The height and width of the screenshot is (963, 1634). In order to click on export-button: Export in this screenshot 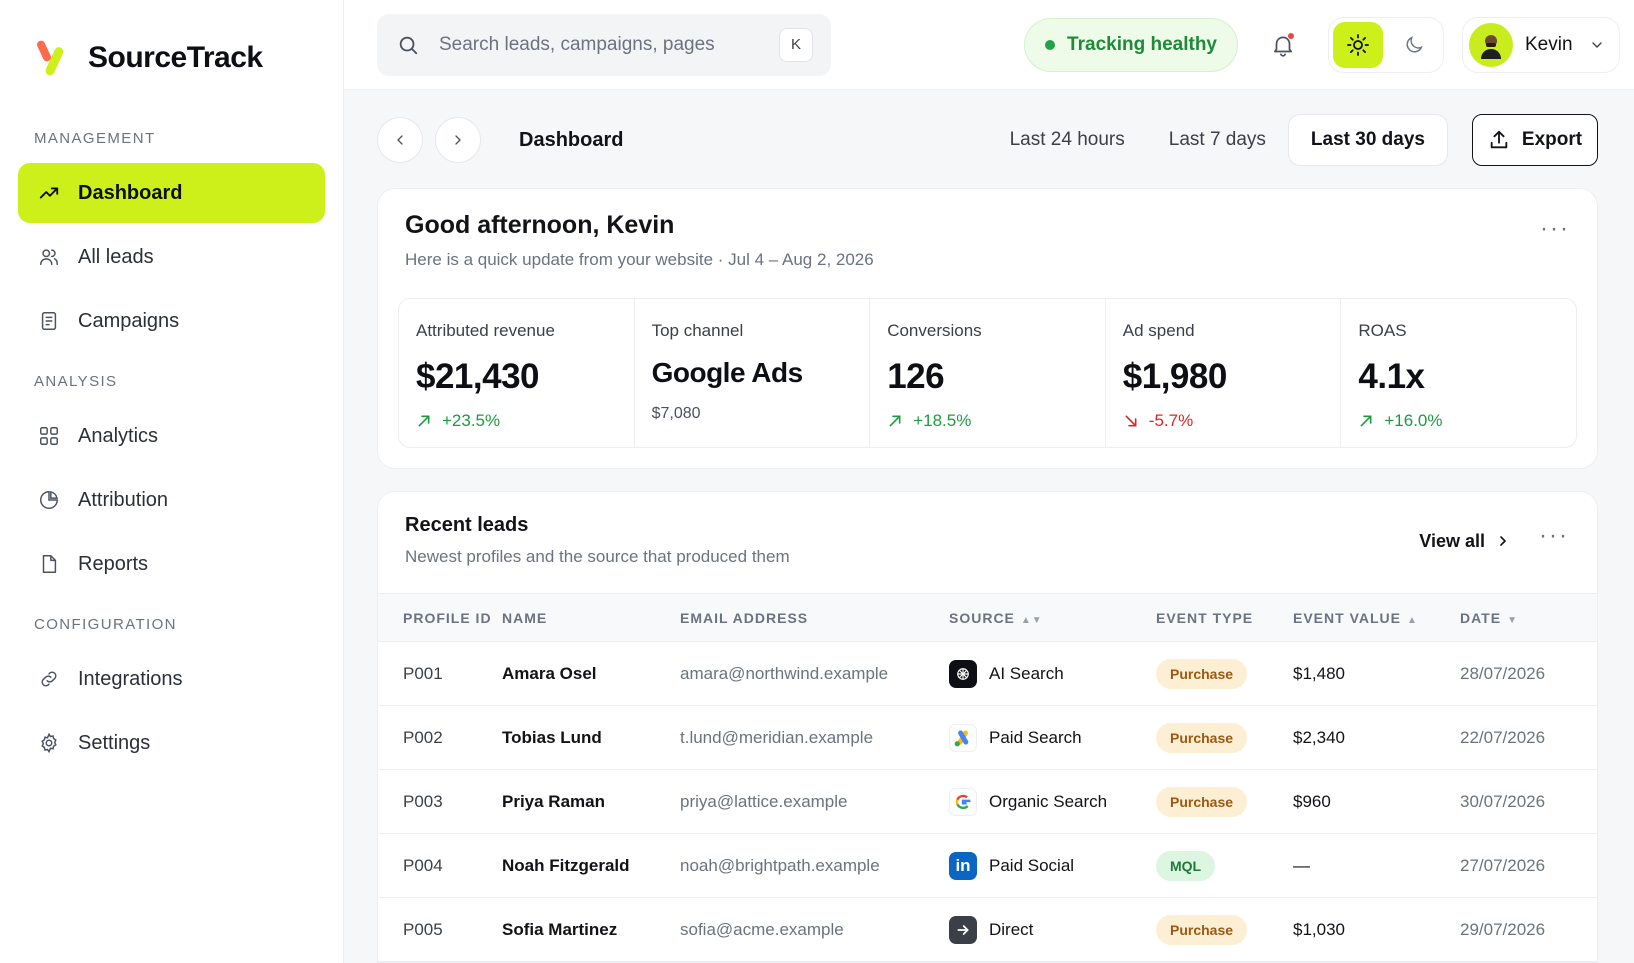, I will do `click(1535, 140)`.